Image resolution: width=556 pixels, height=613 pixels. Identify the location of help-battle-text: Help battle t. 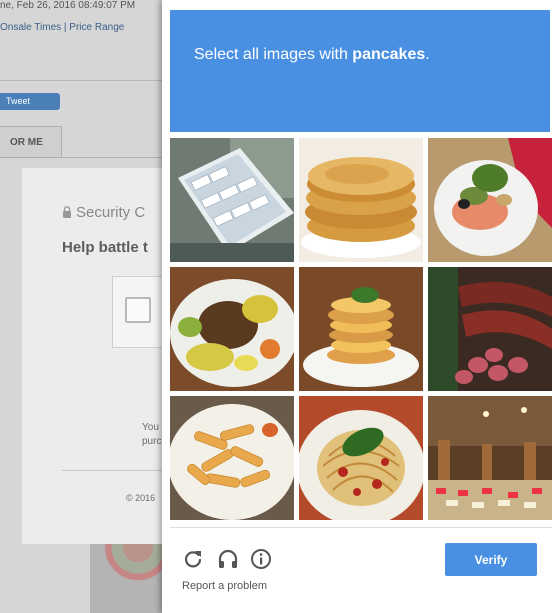
(105, 247).